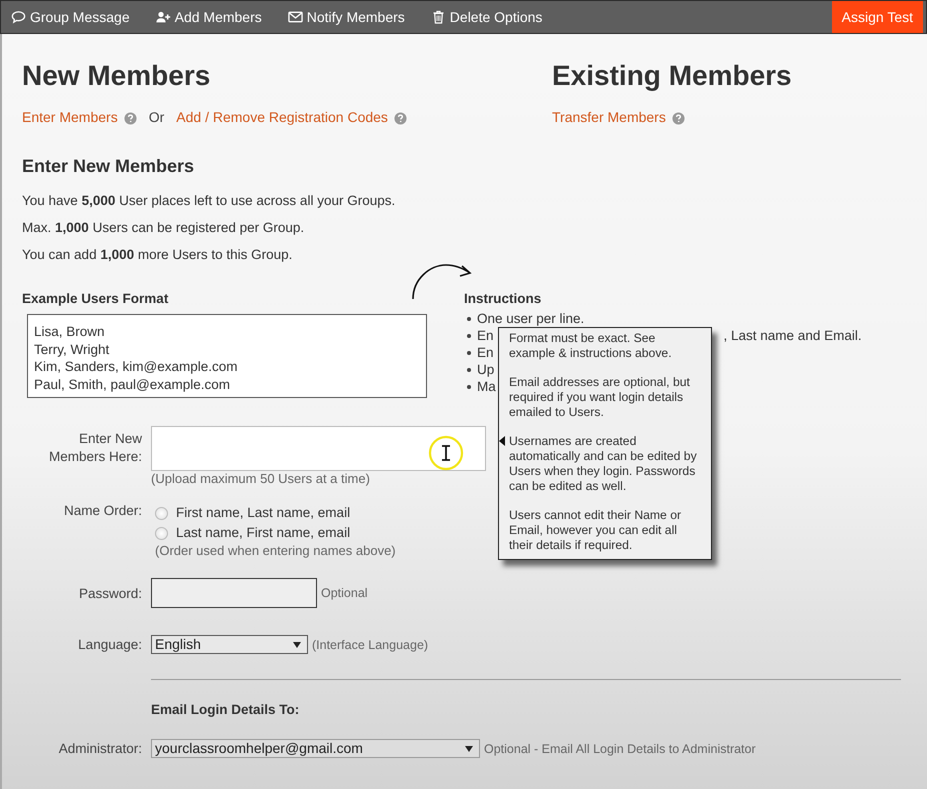 This screenshot has width=927, height=789. What do you see at coordinates (275, 533) in the screenshot?
I see `radio-option: Last name, First name, email` at bounding box center [275, 533].